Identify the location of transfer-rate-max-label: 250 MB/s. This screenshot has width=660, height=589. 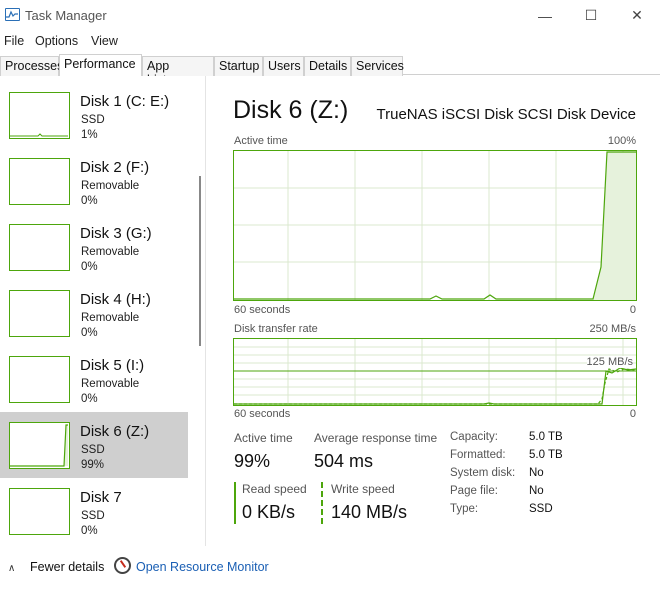
(612, 329).